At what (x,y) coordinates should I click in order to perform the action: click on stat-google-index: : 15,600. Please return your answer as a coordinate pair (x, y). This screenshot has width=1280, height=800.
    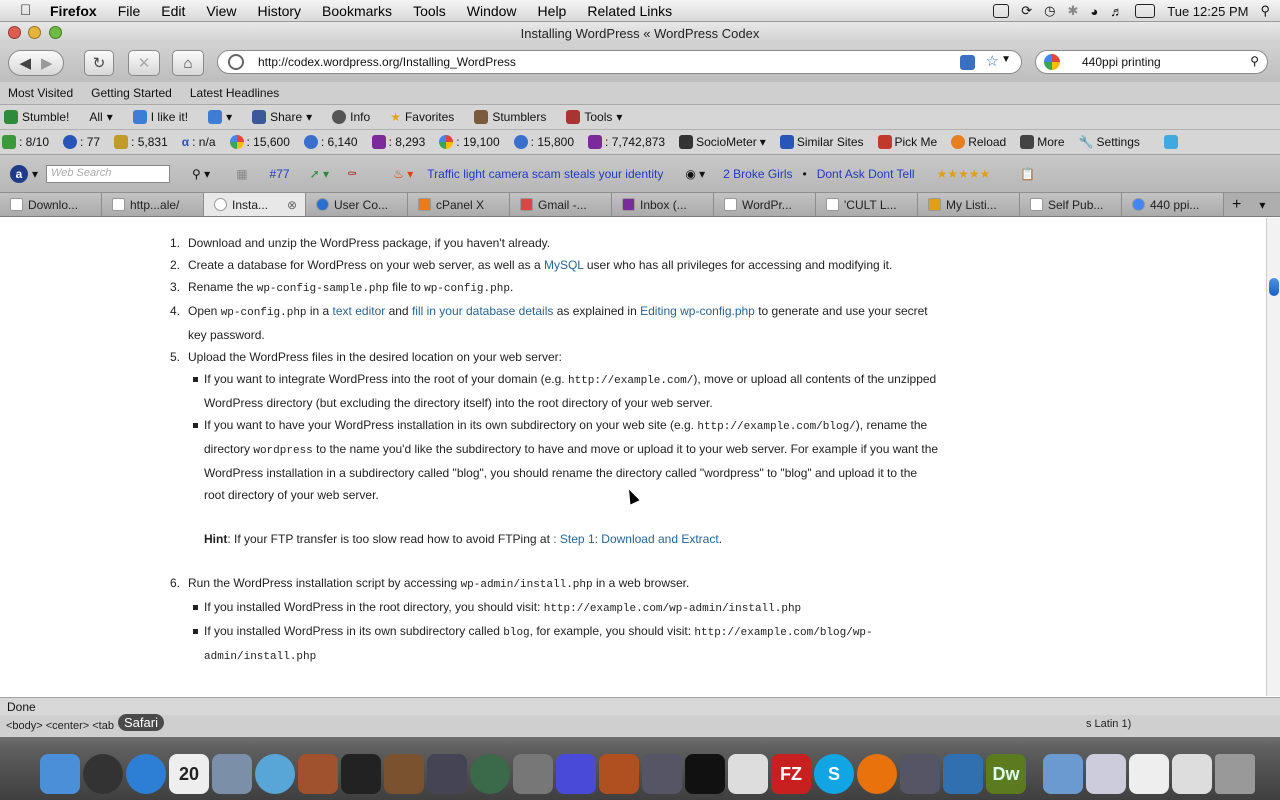
    Looking at the image, I should click on (259, 142).